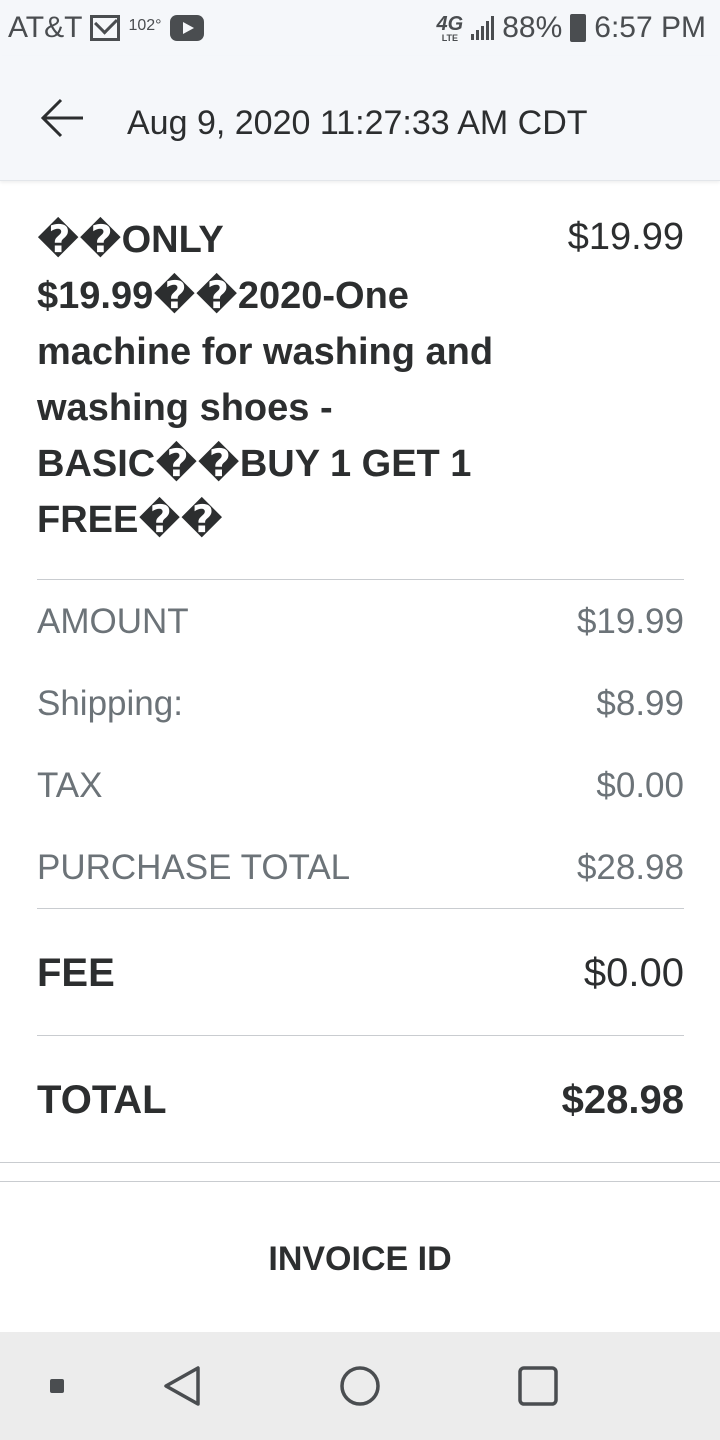 This screenshot has height=1440, width=720. I want to click on recents-square-icon, so click(538, 1386).